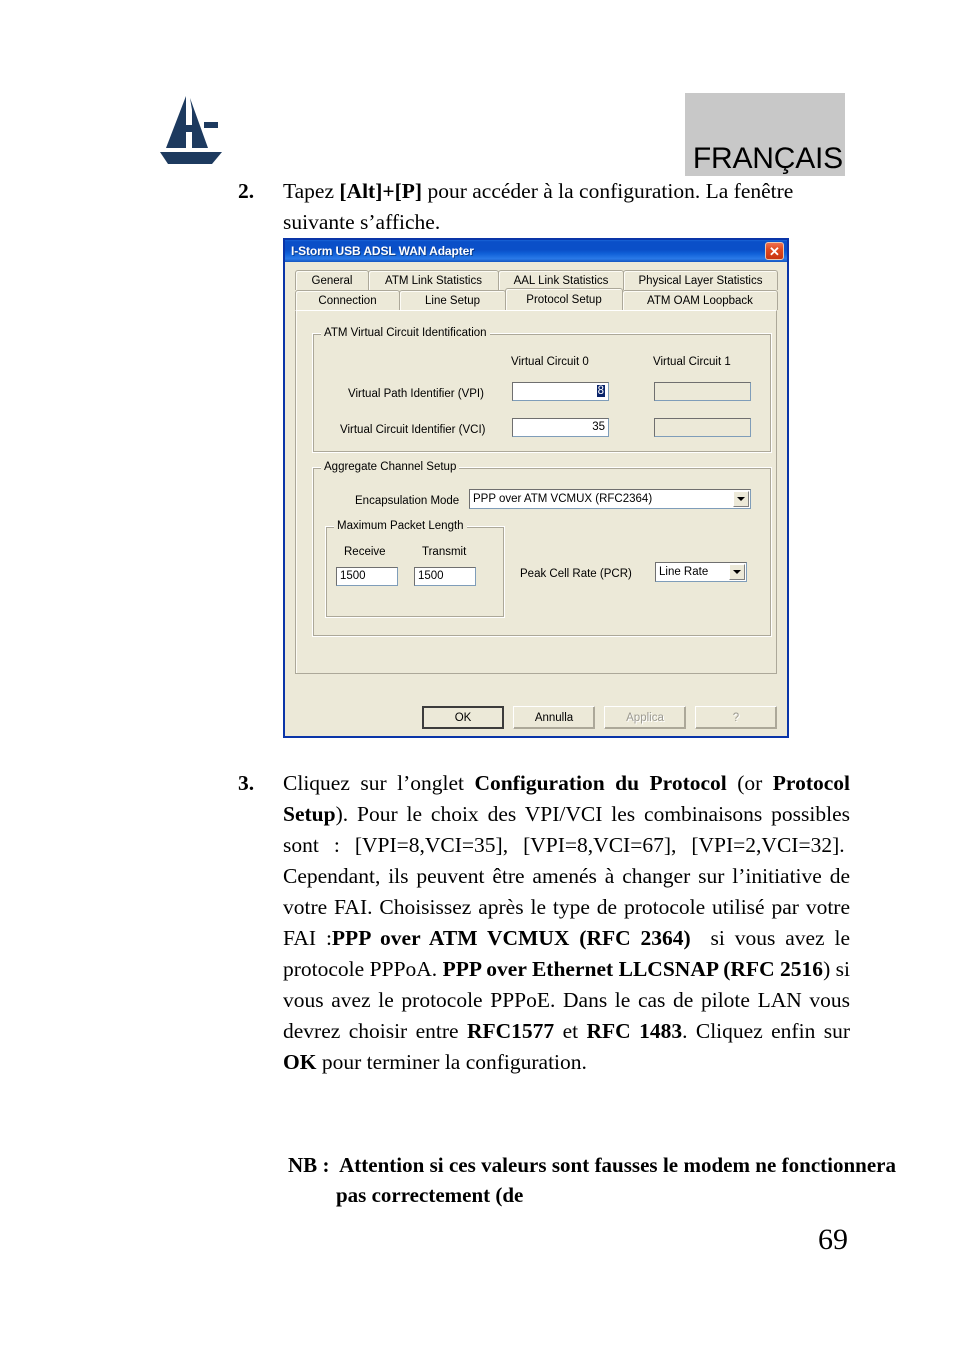 The height and width of the screenshot is (1351, 954). What do you see at coordinates (765, 134) in the screenshot?
I see `language-badge: FRANÇAIS` at bounding box center [765, 134].